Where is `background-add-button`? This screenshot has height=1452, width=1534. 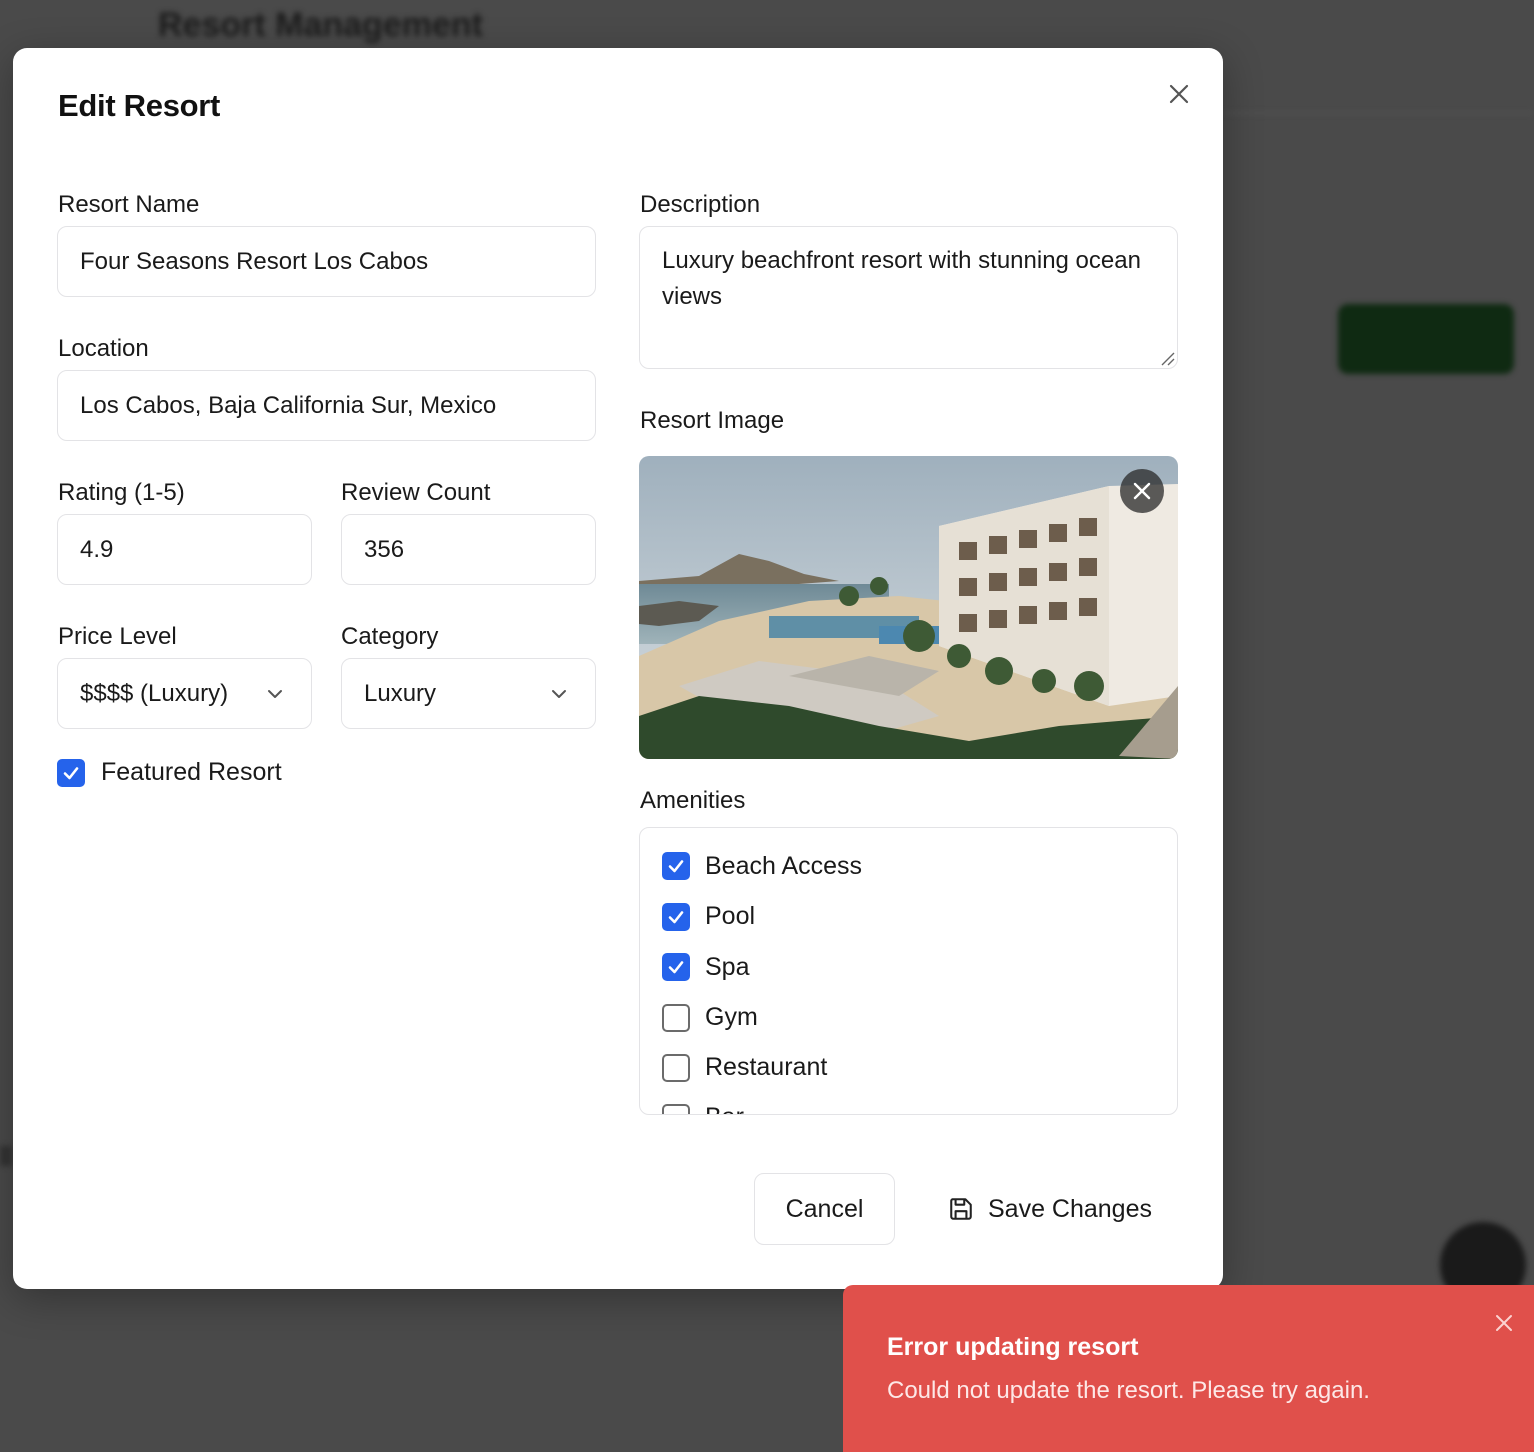
background-add-button is located at coordinates (1426, 339).